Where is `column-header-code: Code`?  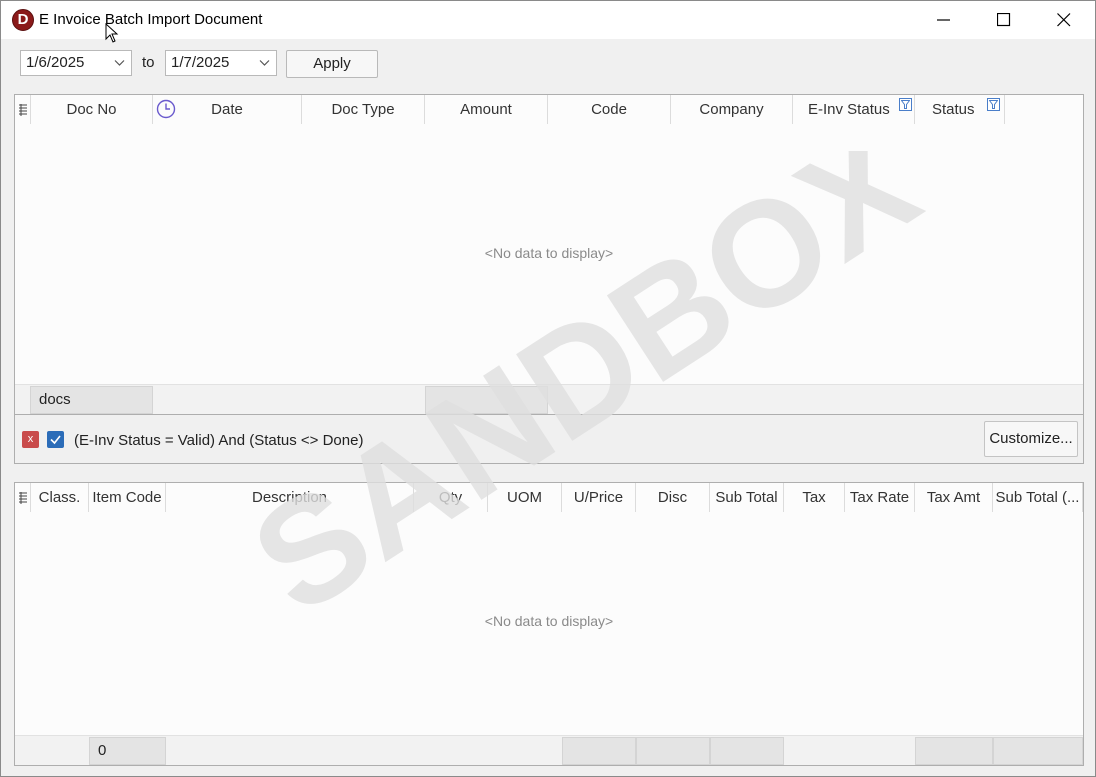
column-header-code: Code is located at coordinates (609, 109).